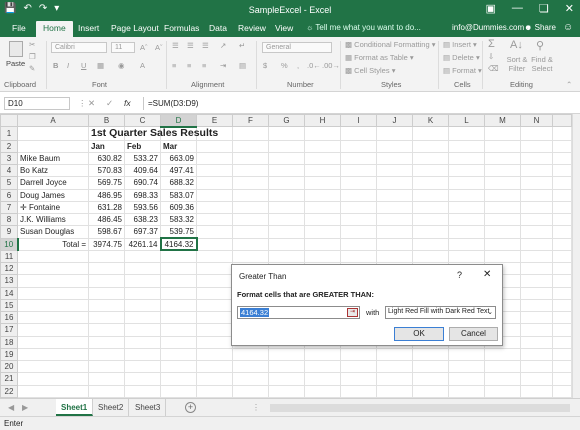  Describe the element at coordinates (214, 120) in the screenshot. I see `column-header-e: E` at that location.